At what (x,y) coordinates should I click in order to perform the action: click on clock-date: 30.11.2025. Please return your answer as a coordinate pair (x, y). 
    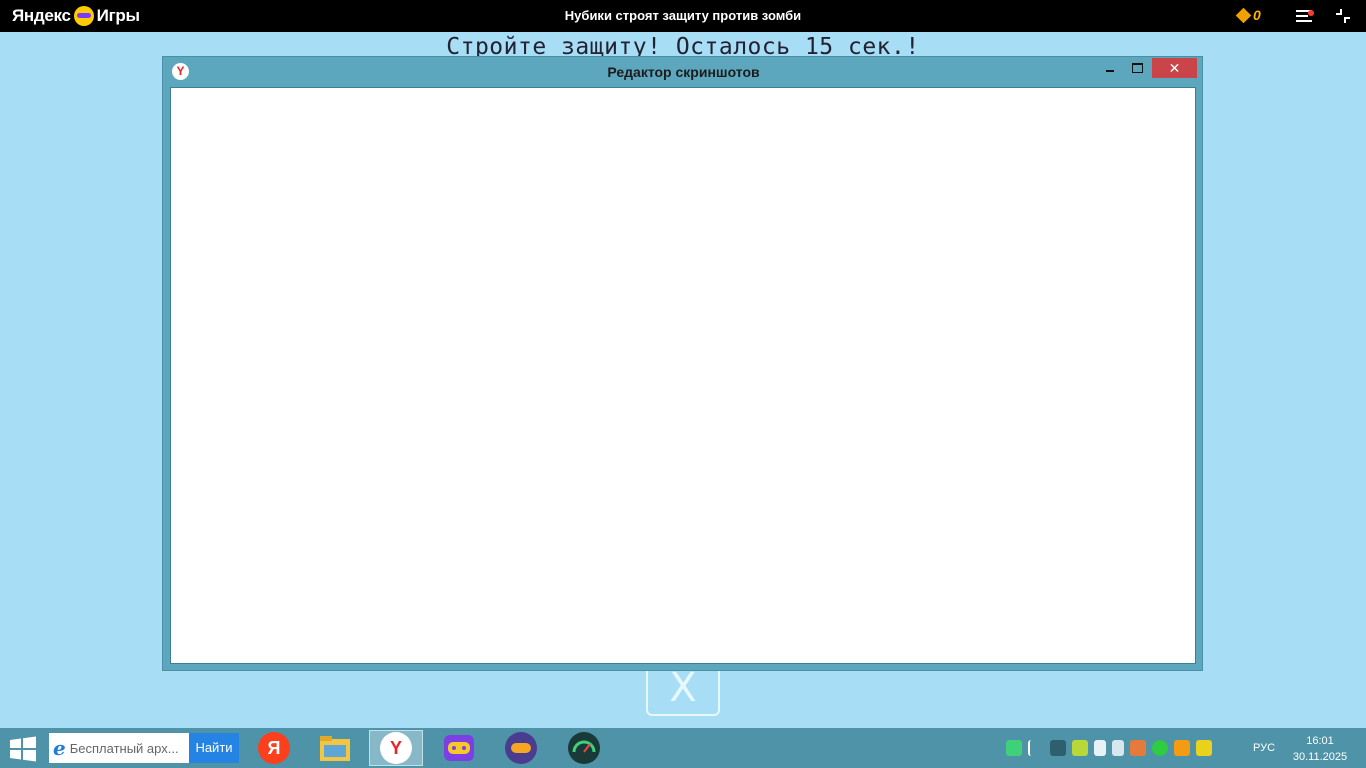
    Looking at the image, I should click on (1320, 757).